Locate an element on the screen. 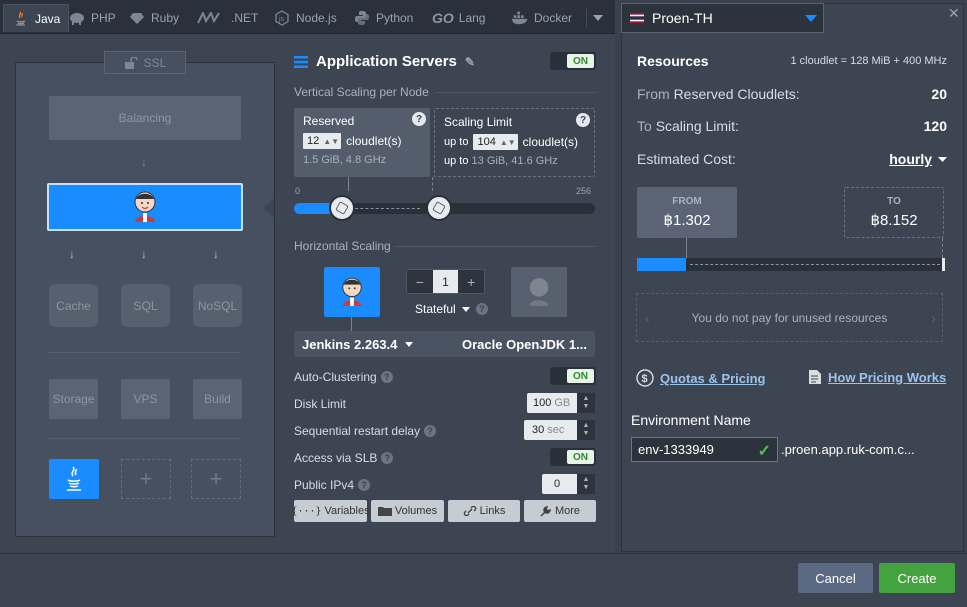  balancing-node: Balancing is located at coordinates (145, 118).